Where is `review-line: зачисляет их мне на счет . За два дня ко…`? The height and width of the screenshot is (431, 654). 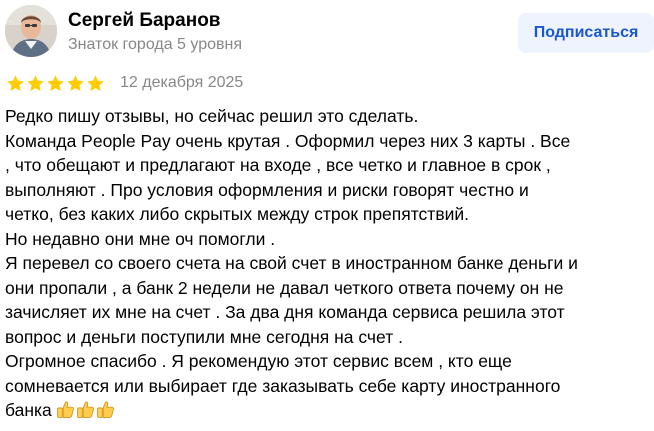 review-line: зачисляет их мне на счет . За два дня ко… is located at coordinates (327, 312).